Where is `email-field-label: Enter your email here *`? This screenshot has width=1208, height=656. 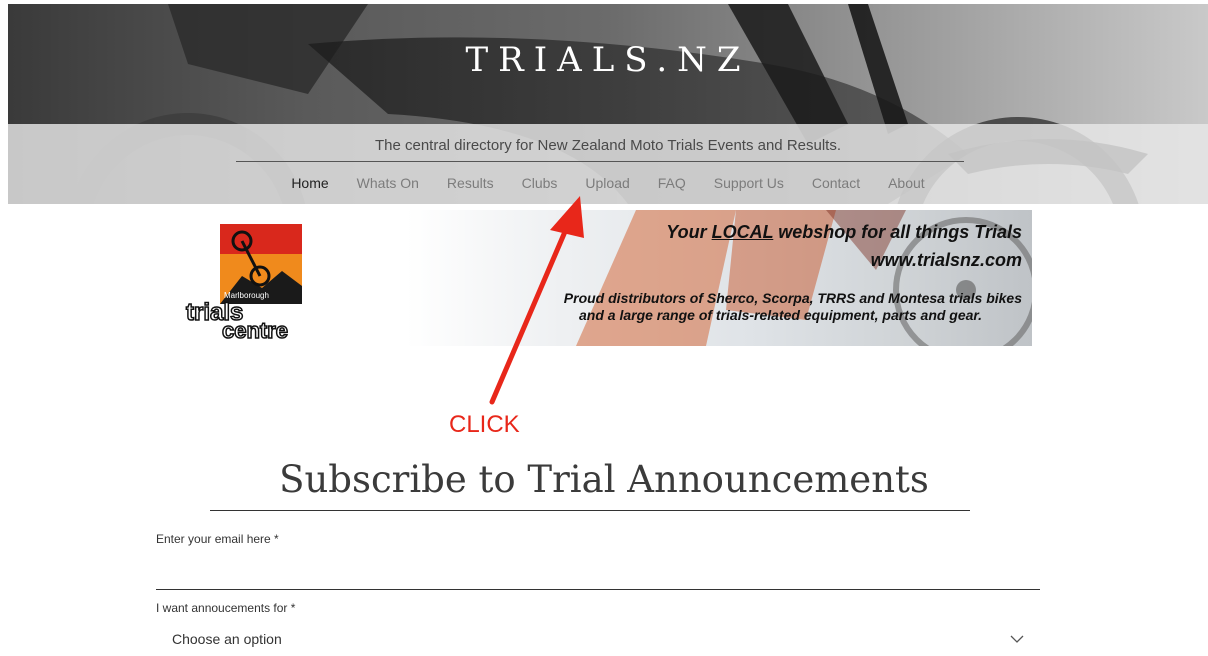
email-field-label: Enter your email here * is located at coordinates (217, 539).